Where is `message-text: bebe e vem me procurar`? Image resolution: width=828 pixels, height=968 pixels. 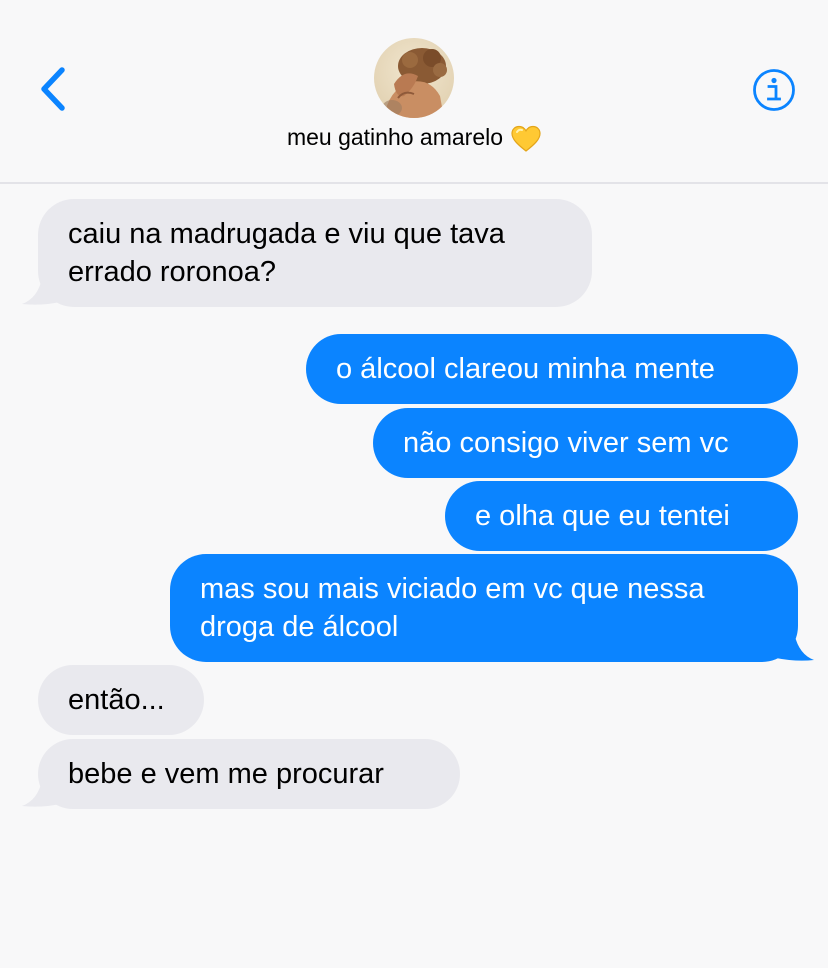
message-text: bebe e vem me procurar is located at coordinates (226, 774).